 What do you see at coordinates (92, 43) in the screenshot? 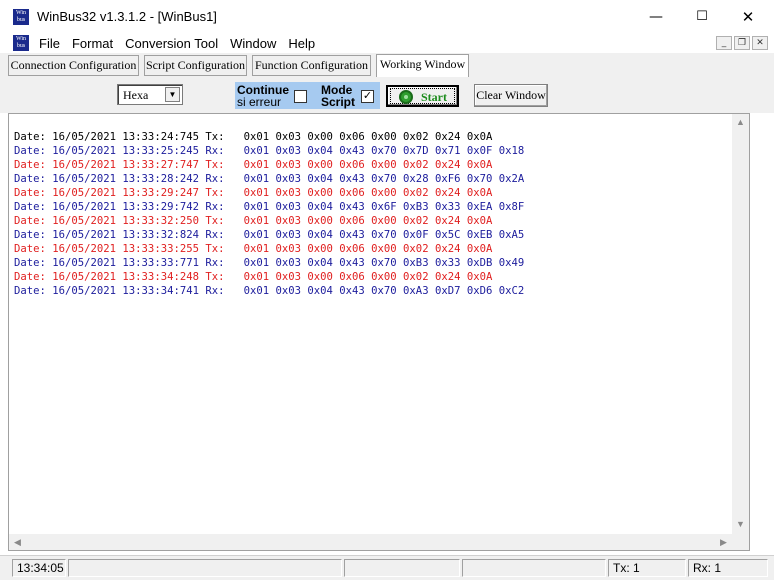
I see `menu-format: Format` at bounding box center [92, 43].